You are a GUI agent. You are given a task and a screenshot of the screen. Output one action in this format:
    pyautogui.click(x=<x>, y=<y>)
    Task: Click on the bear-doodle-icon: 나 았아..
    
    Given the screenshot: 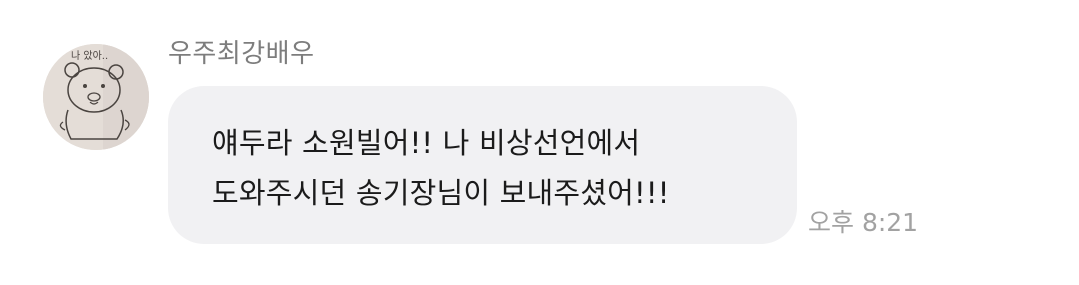 What is the action you would take?
    pyautogui.click(x=96, y=97)
    